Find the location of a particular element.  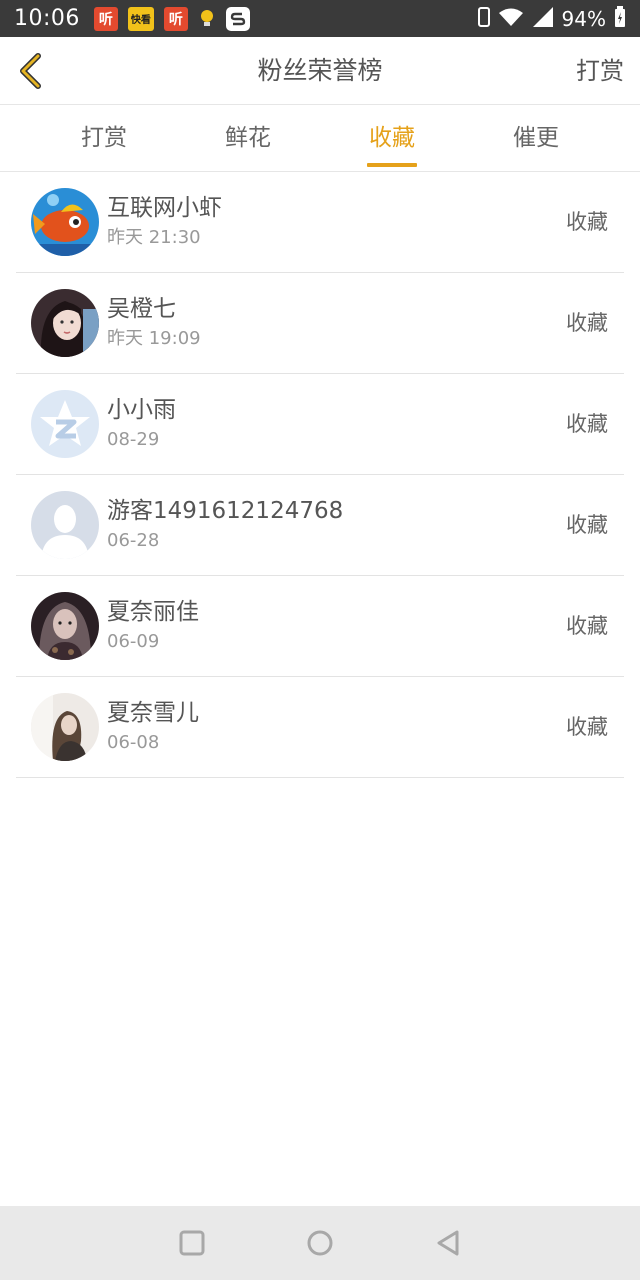

recent-apps-button is located at coordinates (192, 1243).